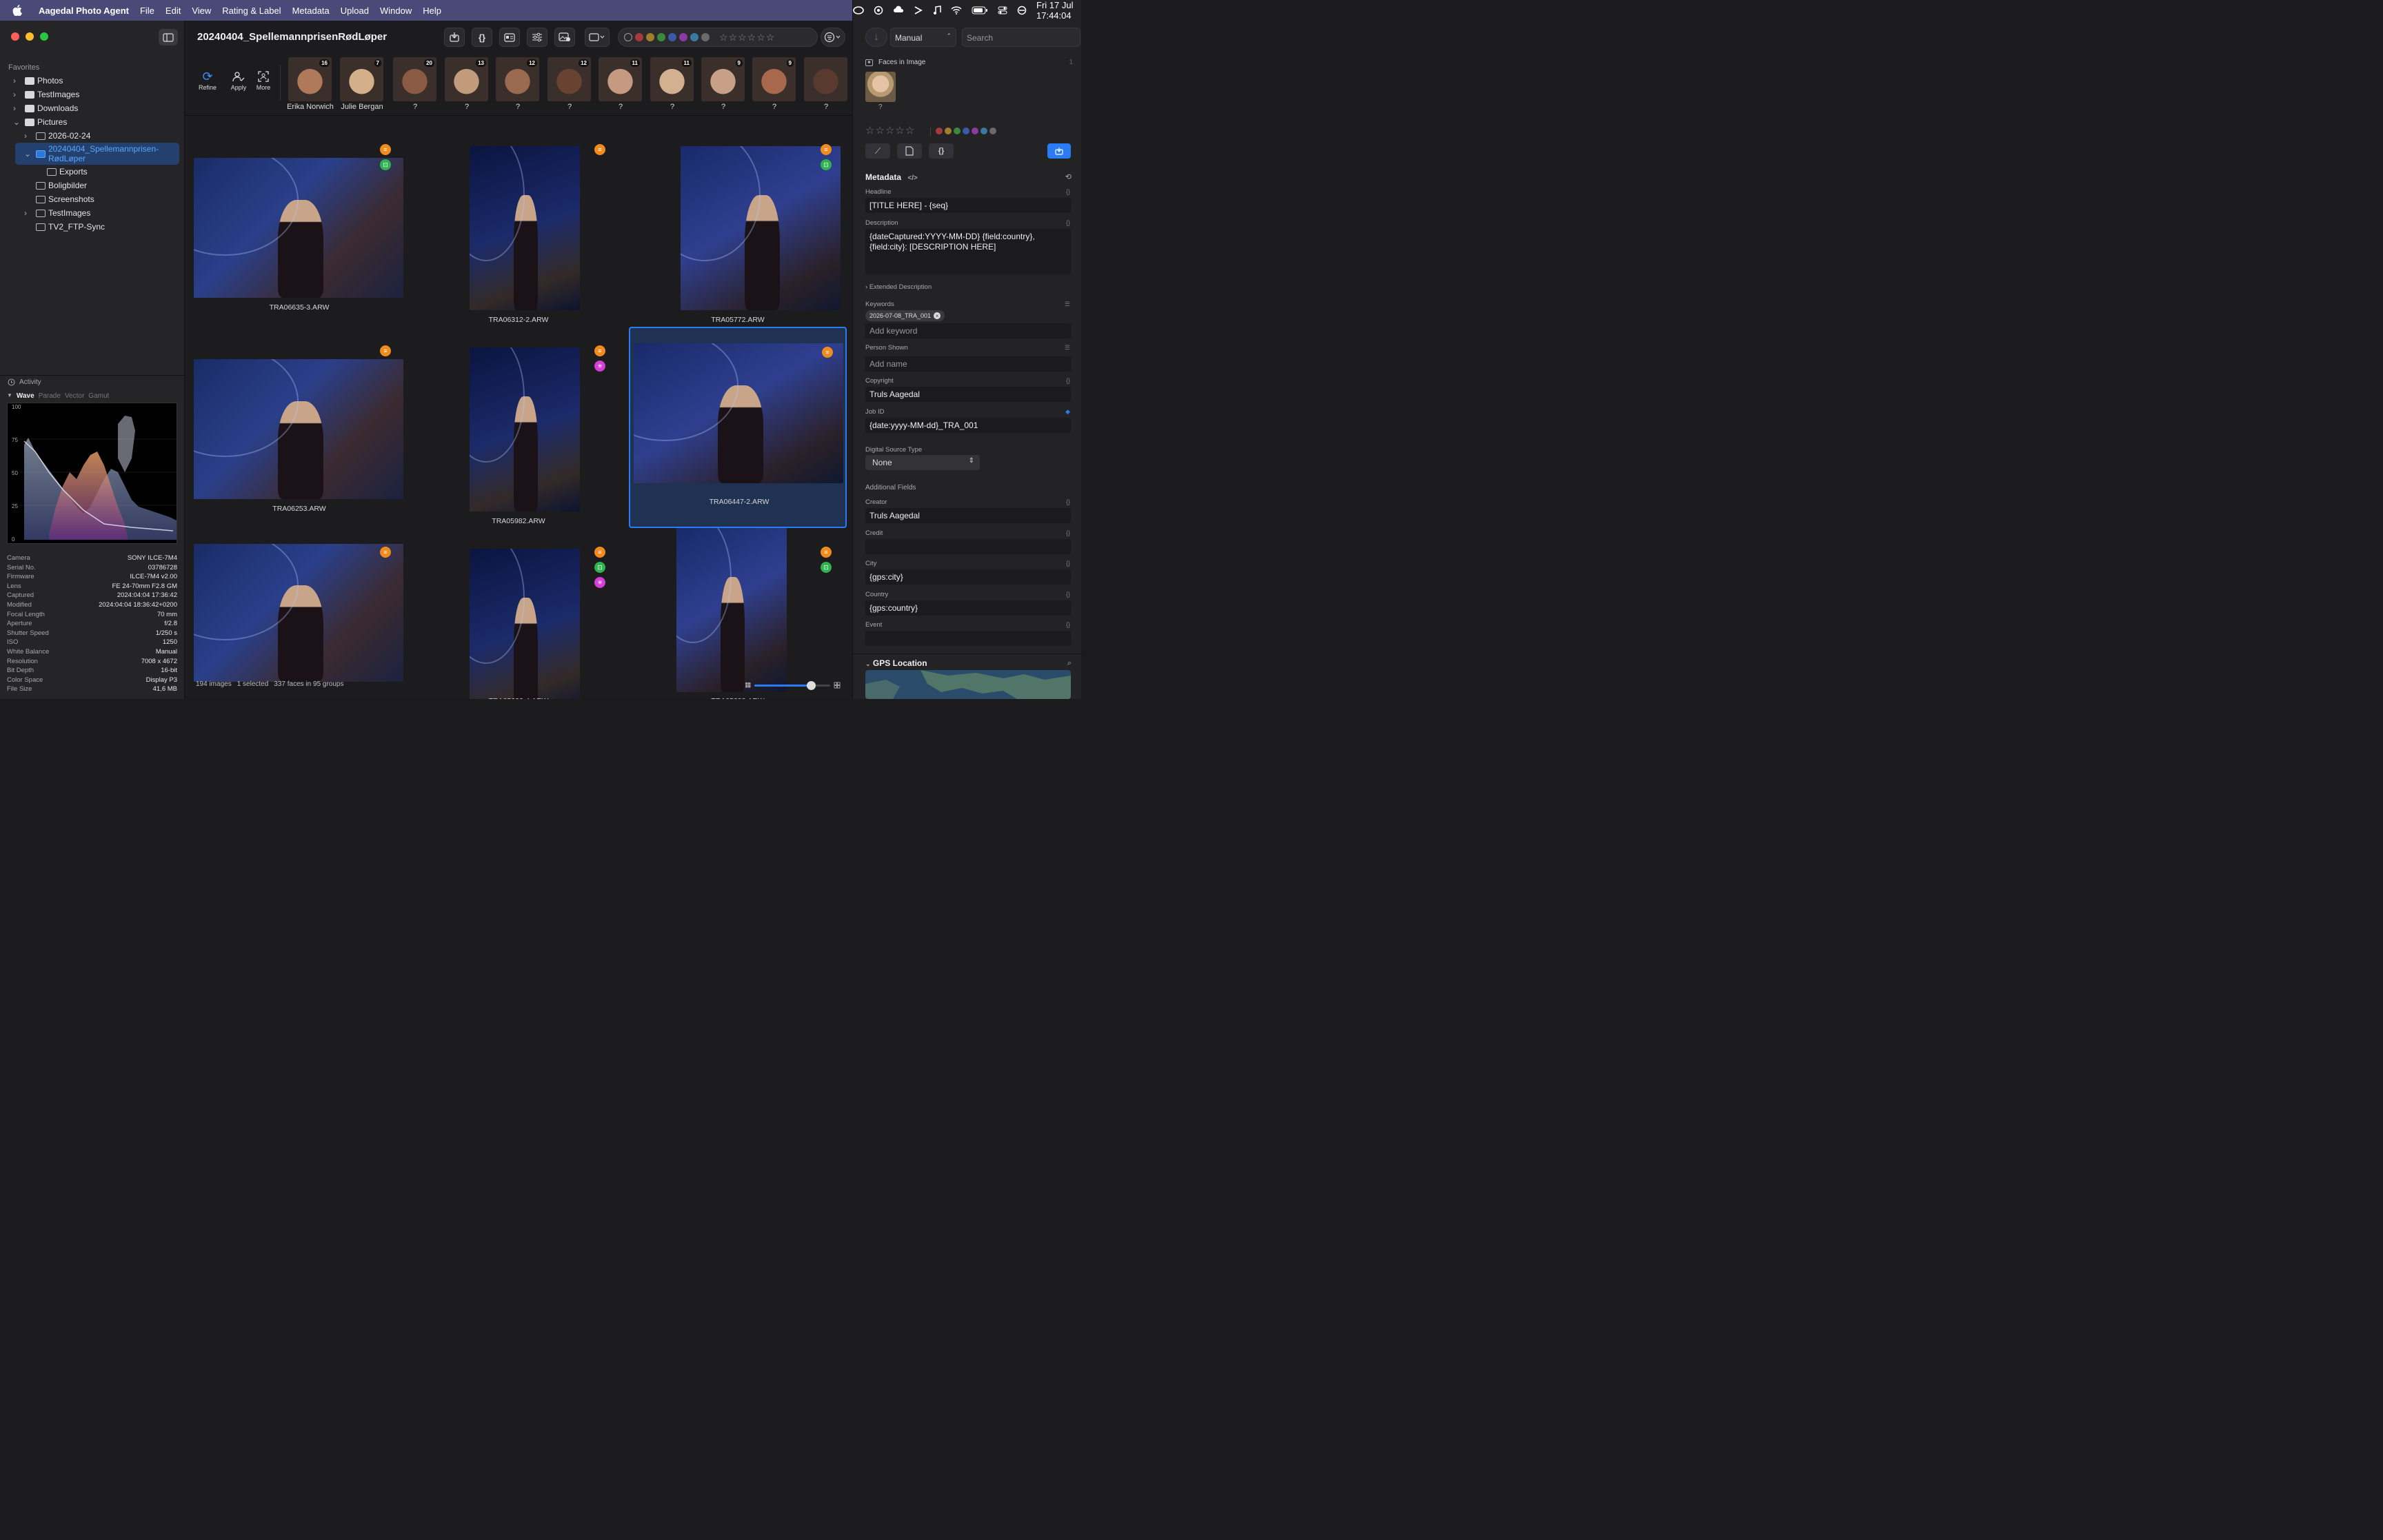 The width and height of the screenshot is (2383, 1540). I want to click on close-window-button, so click(15, 37).